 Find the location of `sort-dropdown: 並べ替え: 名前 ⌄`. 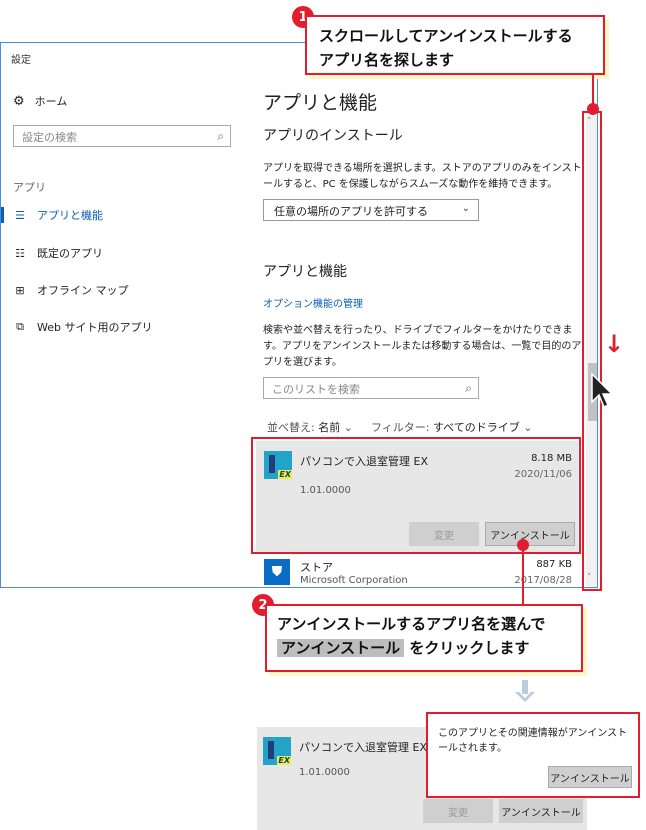

sort-dropdown: 並べ替え: 名前 ⌄ is located at coordinates (310, 427).